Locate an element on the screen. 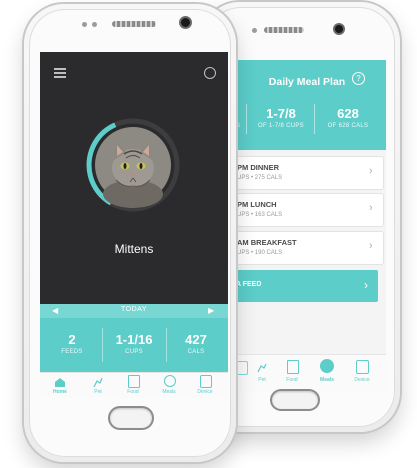 This screenshot has width=417, height=468. stat-label-cups: OF 1-7/8 CUPS is located at coordinates (281, 126).